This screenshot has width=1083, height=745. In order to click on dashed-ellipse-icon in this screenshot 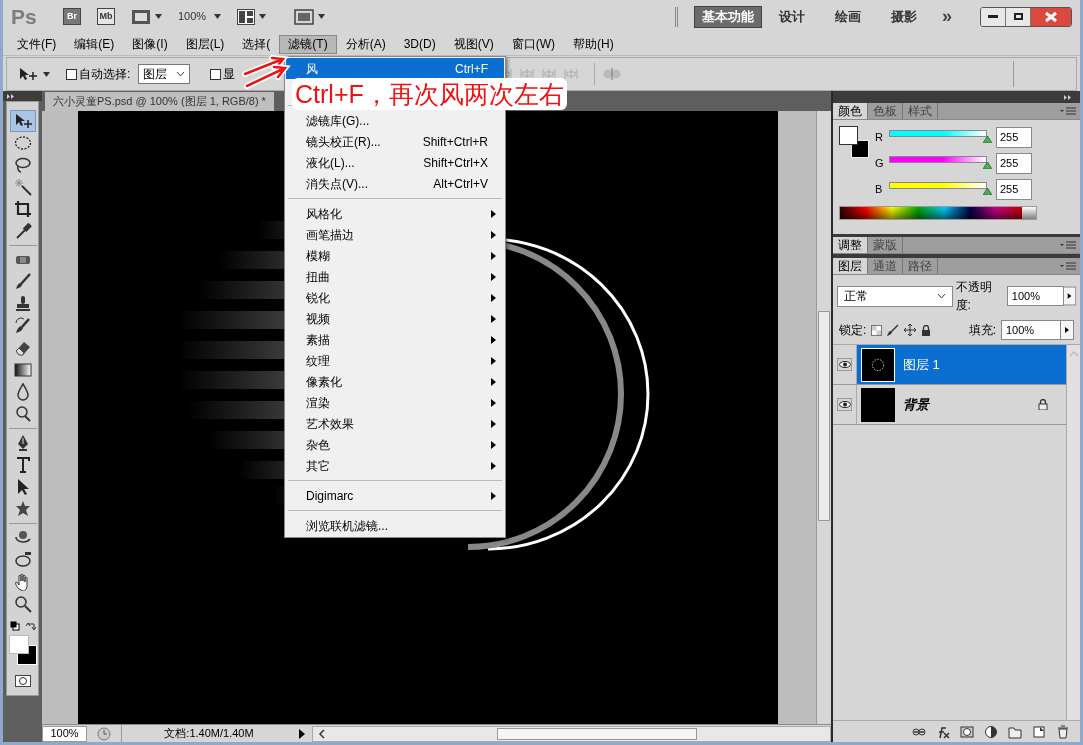, I will do `click(22, 143)`.